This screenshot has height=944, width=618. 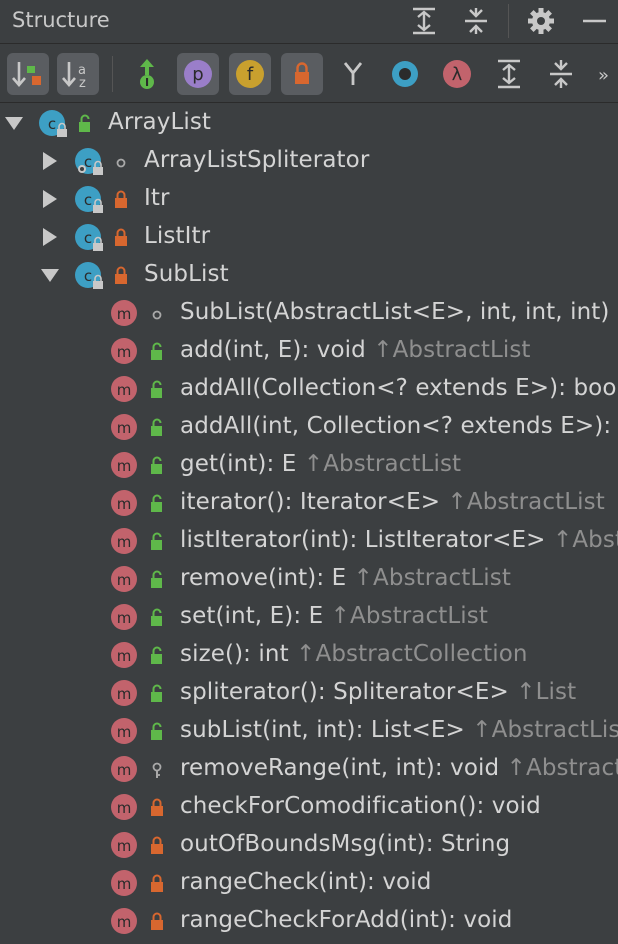 I want to click on gear-icon, so click(x=541, y=21).